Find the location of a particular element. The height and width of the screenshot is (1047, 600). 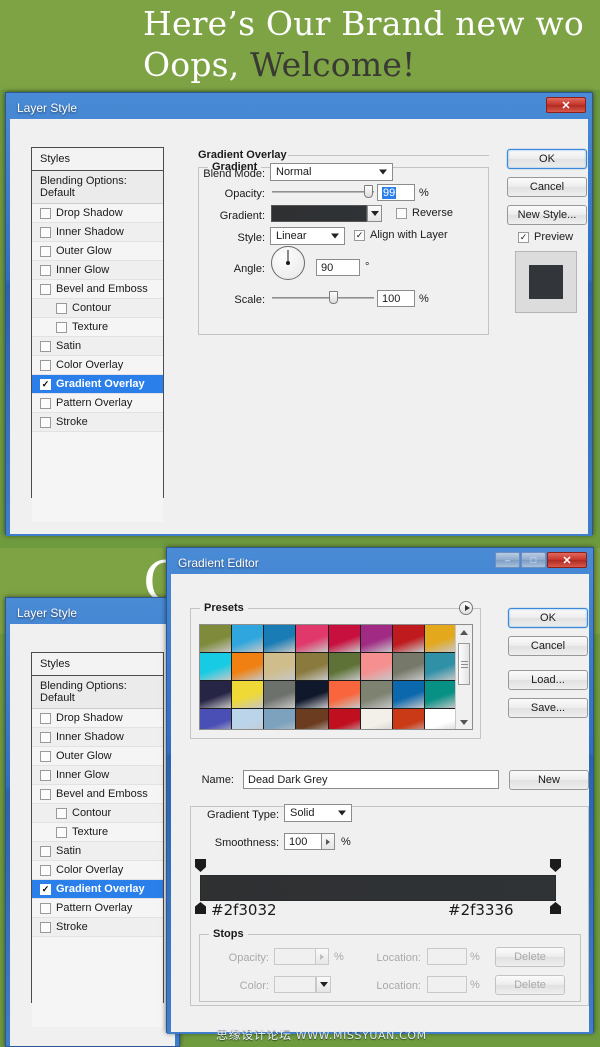

presets-scrollbar is located at coordinates (463, 677).